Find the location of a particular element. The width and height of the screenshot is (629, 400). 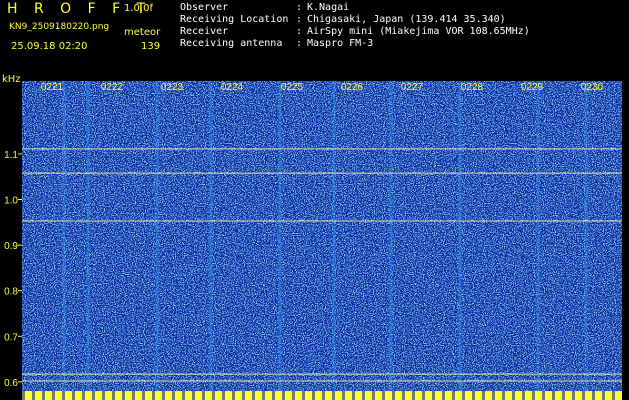

x-tick-label: 0226 is located at coordinates (352, 87).